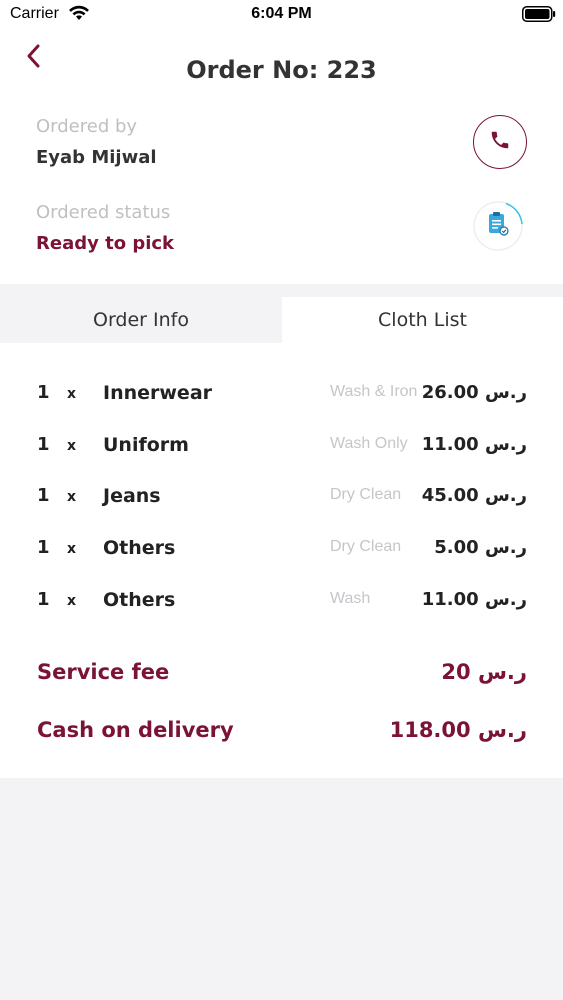  I want to click on cash-on-delivery-label: Cash on delivery, so click(135, 730).